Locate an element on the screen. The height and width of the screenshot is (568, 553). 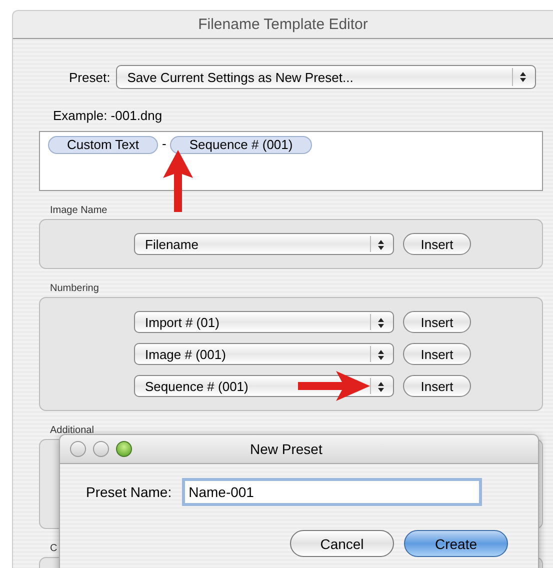
token-dropdown: Image # (001) is located at coordinates (264, 354).